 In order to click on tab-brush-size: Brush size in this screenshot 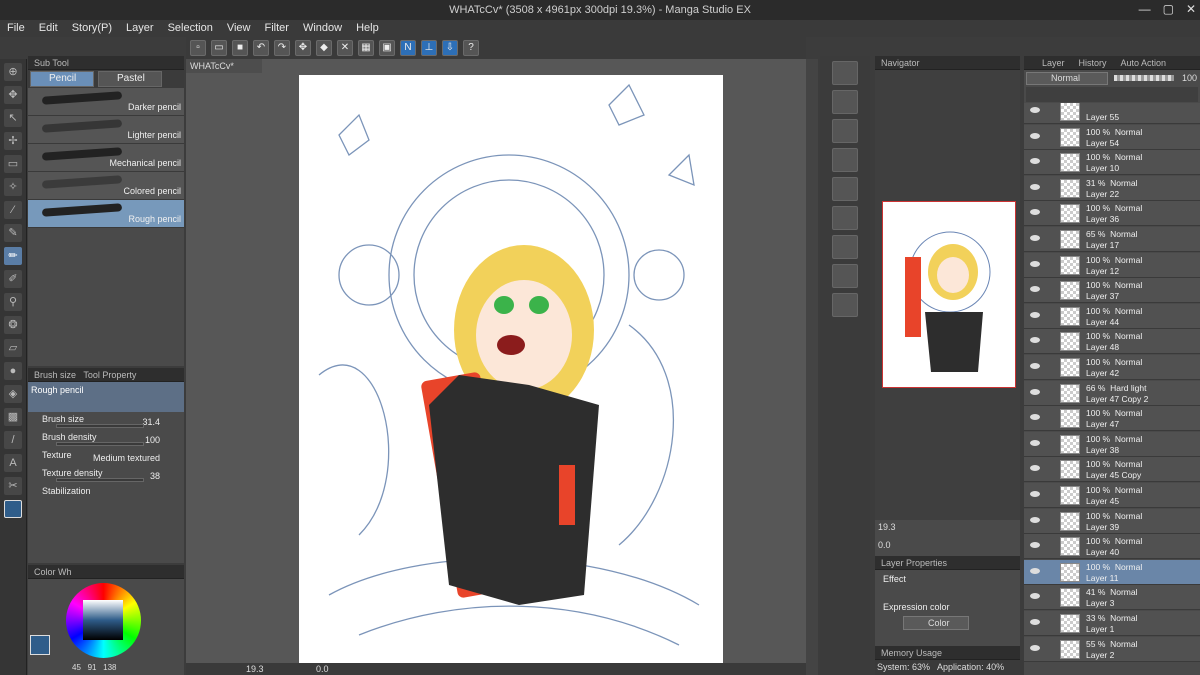, I will do `click(55, 375)`.